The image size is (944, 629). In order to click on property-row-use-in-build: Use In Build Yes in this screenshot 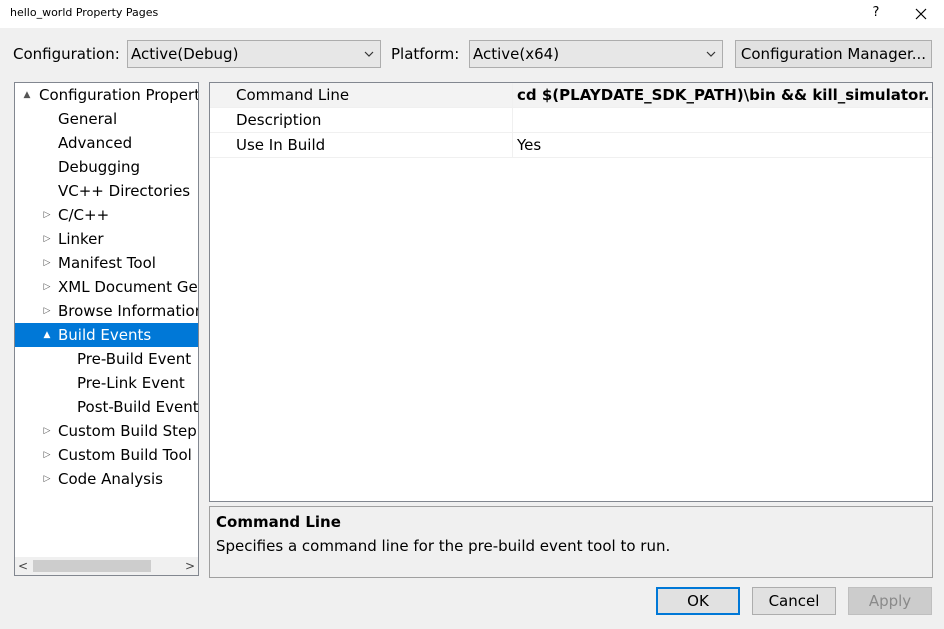, I will do `click(571, 145)`.